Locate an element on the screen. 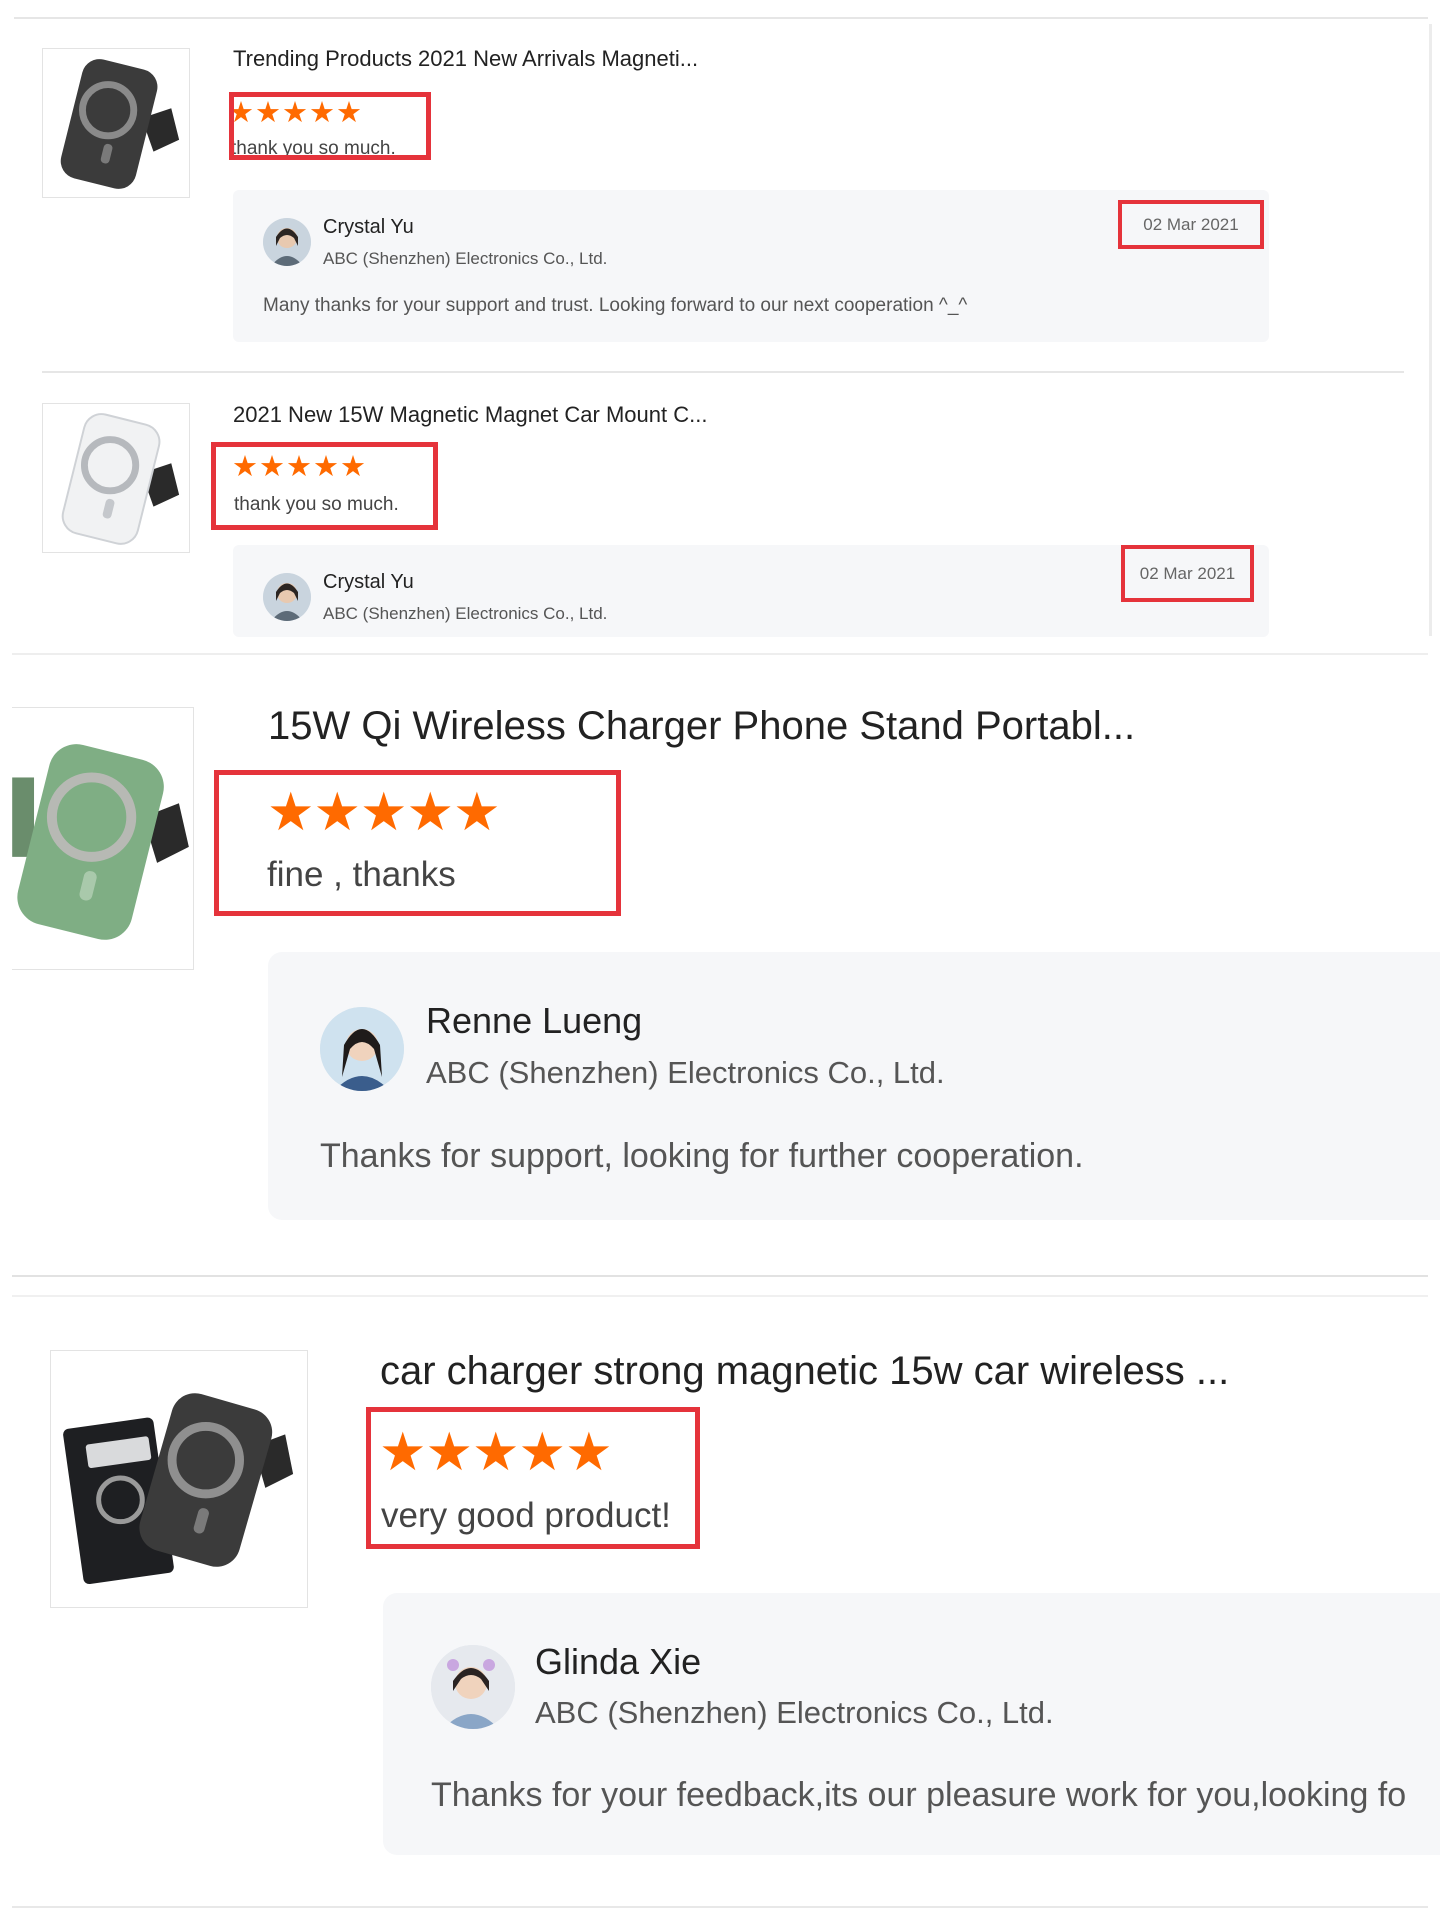 This screenshot has width=1440, height=1920. reply-author-name: Glinda Xie is located at coordinates (618, 1661).